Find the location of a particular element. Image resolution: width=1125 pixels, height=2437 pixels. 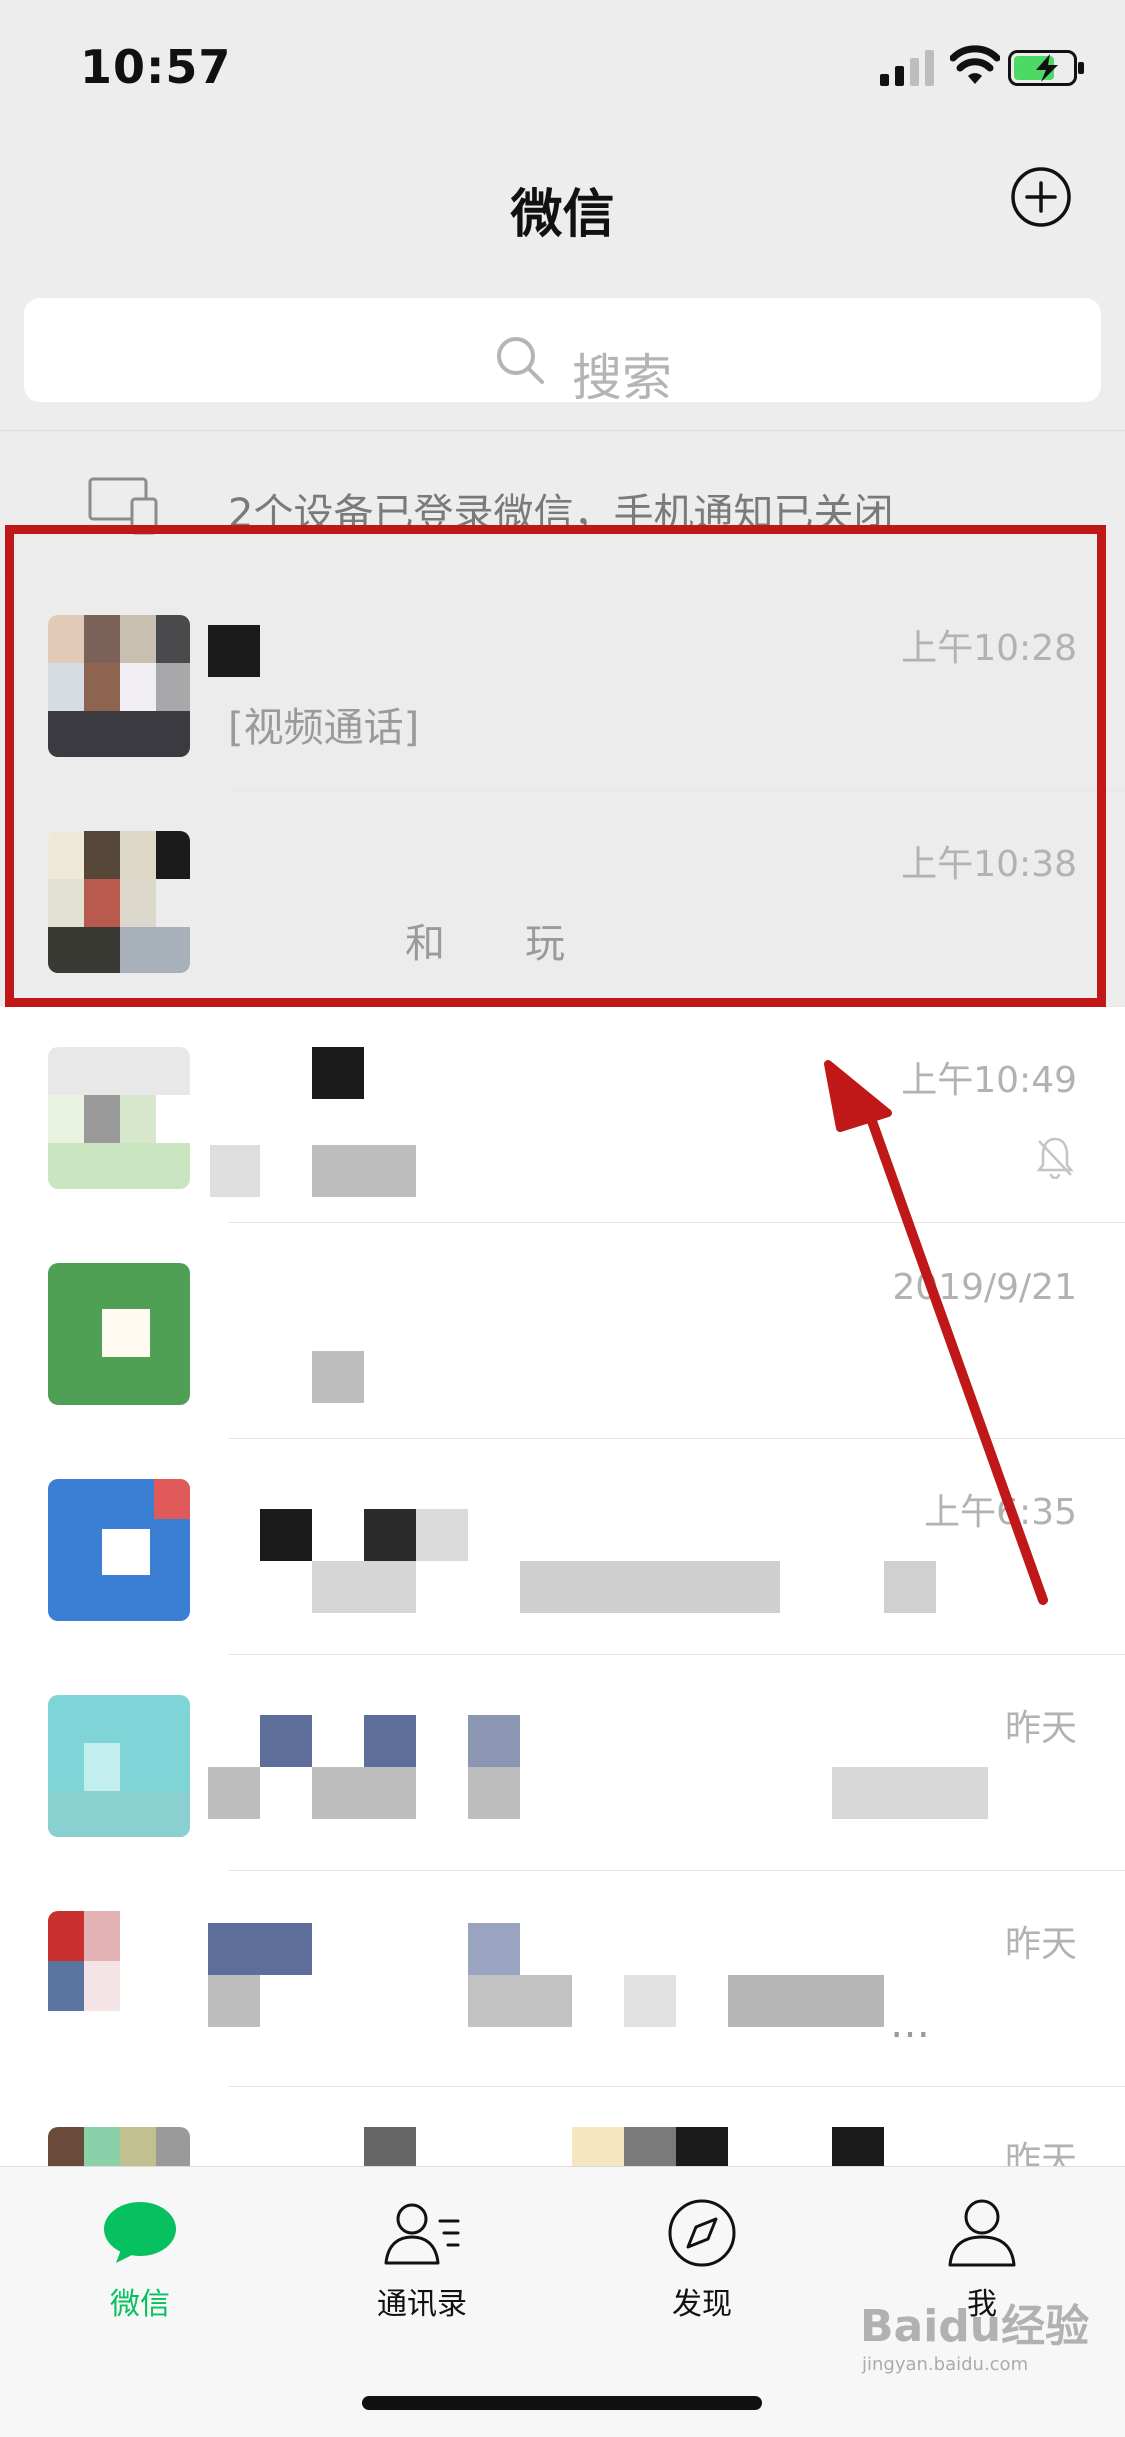

compass-icon is located at coordinates (702, 2233).